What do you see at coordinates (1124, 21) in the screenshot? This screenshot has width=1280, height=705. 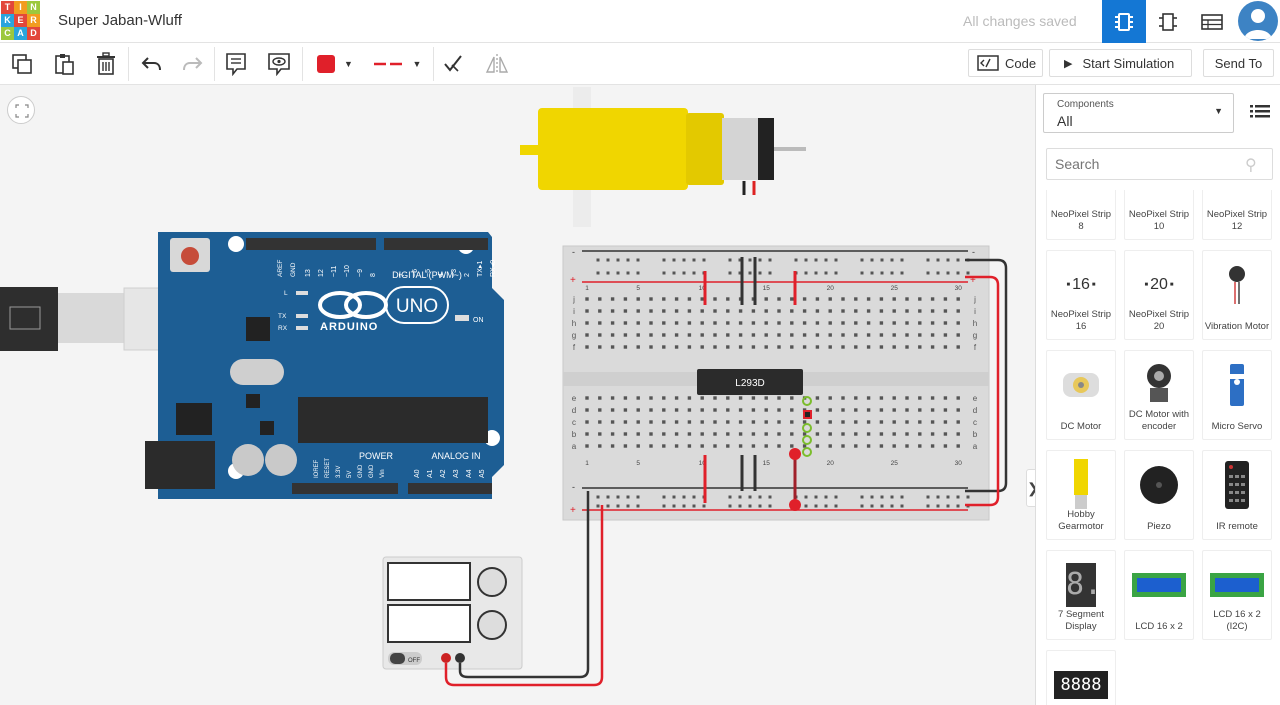 I see `circuit-view-button` at bounding box center [1124, 21].